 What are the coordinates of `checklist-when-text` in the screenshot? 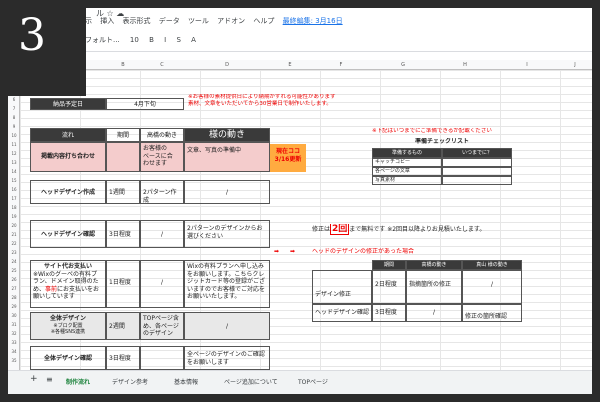 It's located at (477, 171).